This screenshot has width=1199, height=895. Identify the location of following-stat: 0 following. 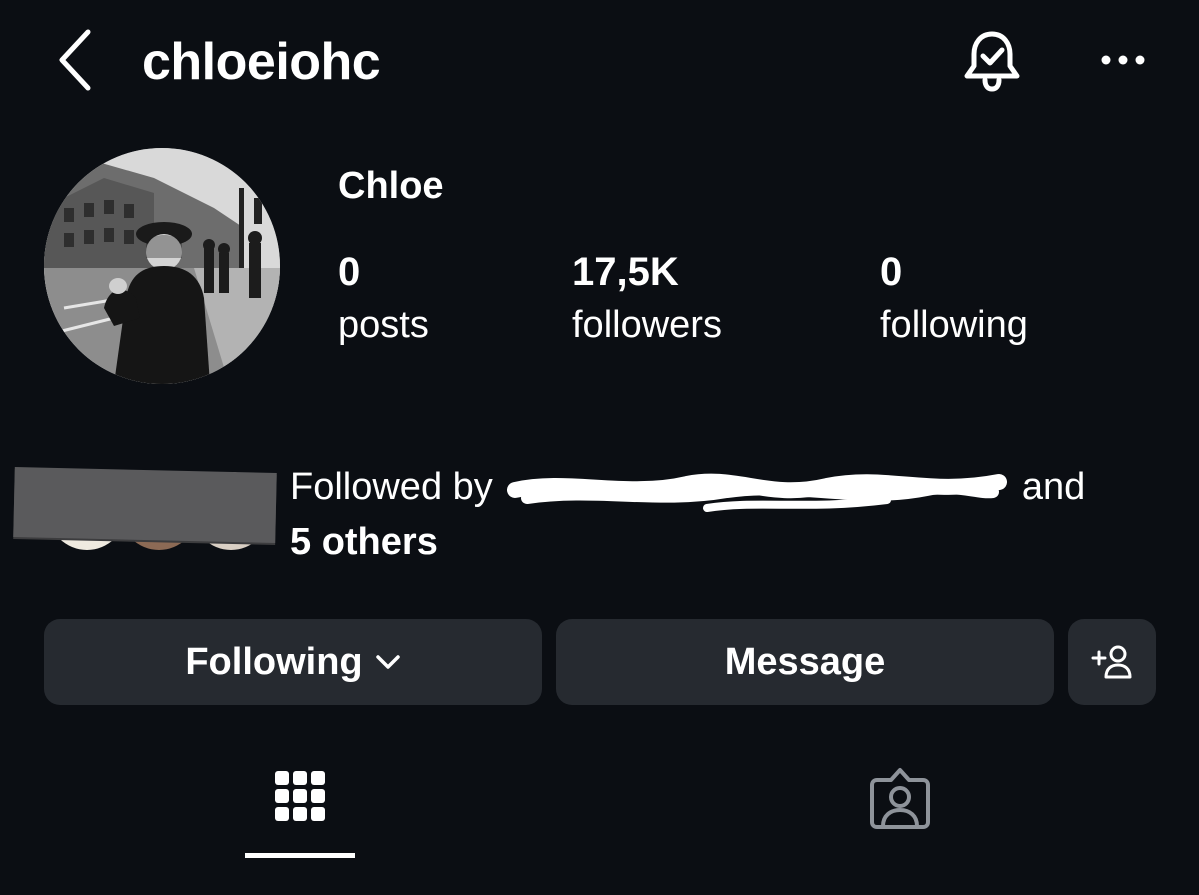
(954, 299).